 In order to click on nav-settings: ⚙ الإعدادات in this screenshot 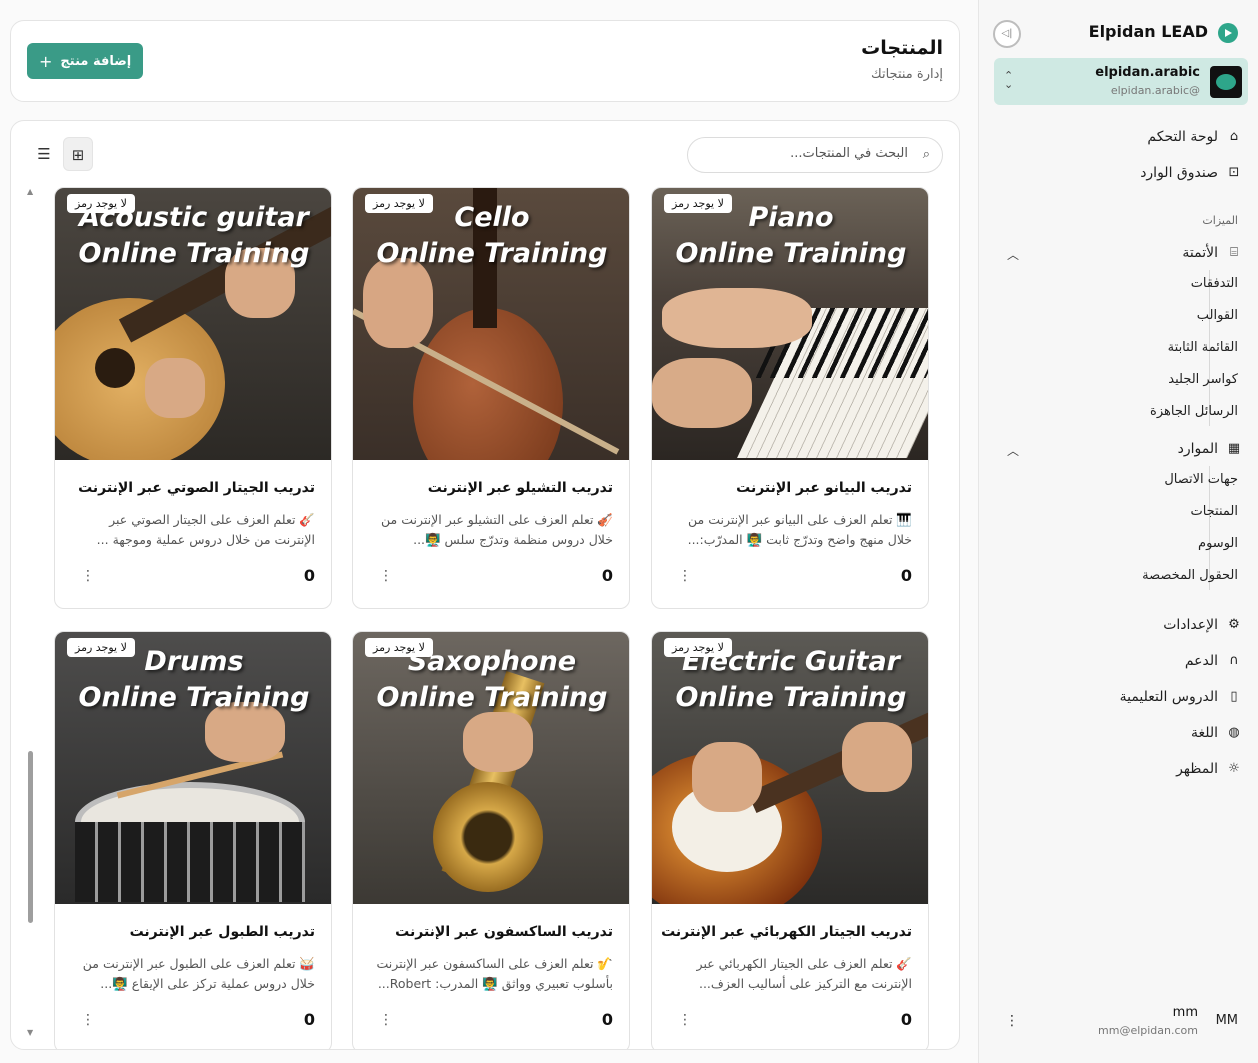, I will do `click(1202, 625)`.